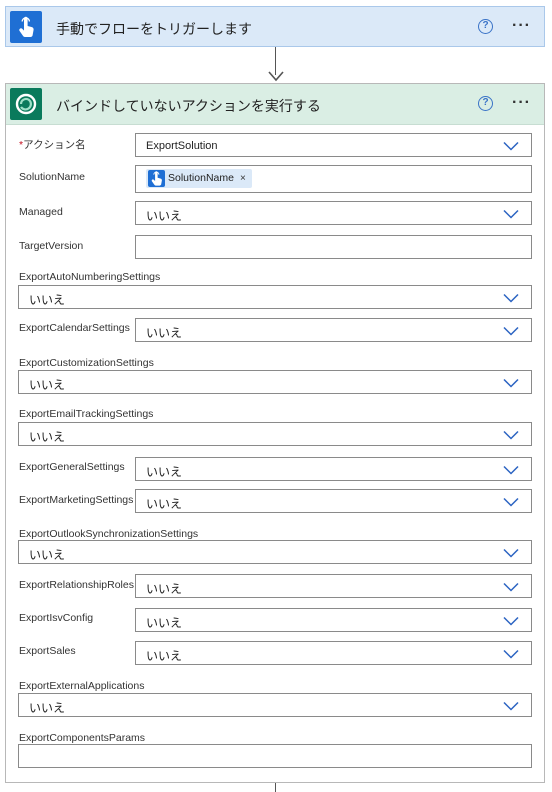  I want to click on export-relationship-roles-dropdown: いいえ, so click(333, 586).